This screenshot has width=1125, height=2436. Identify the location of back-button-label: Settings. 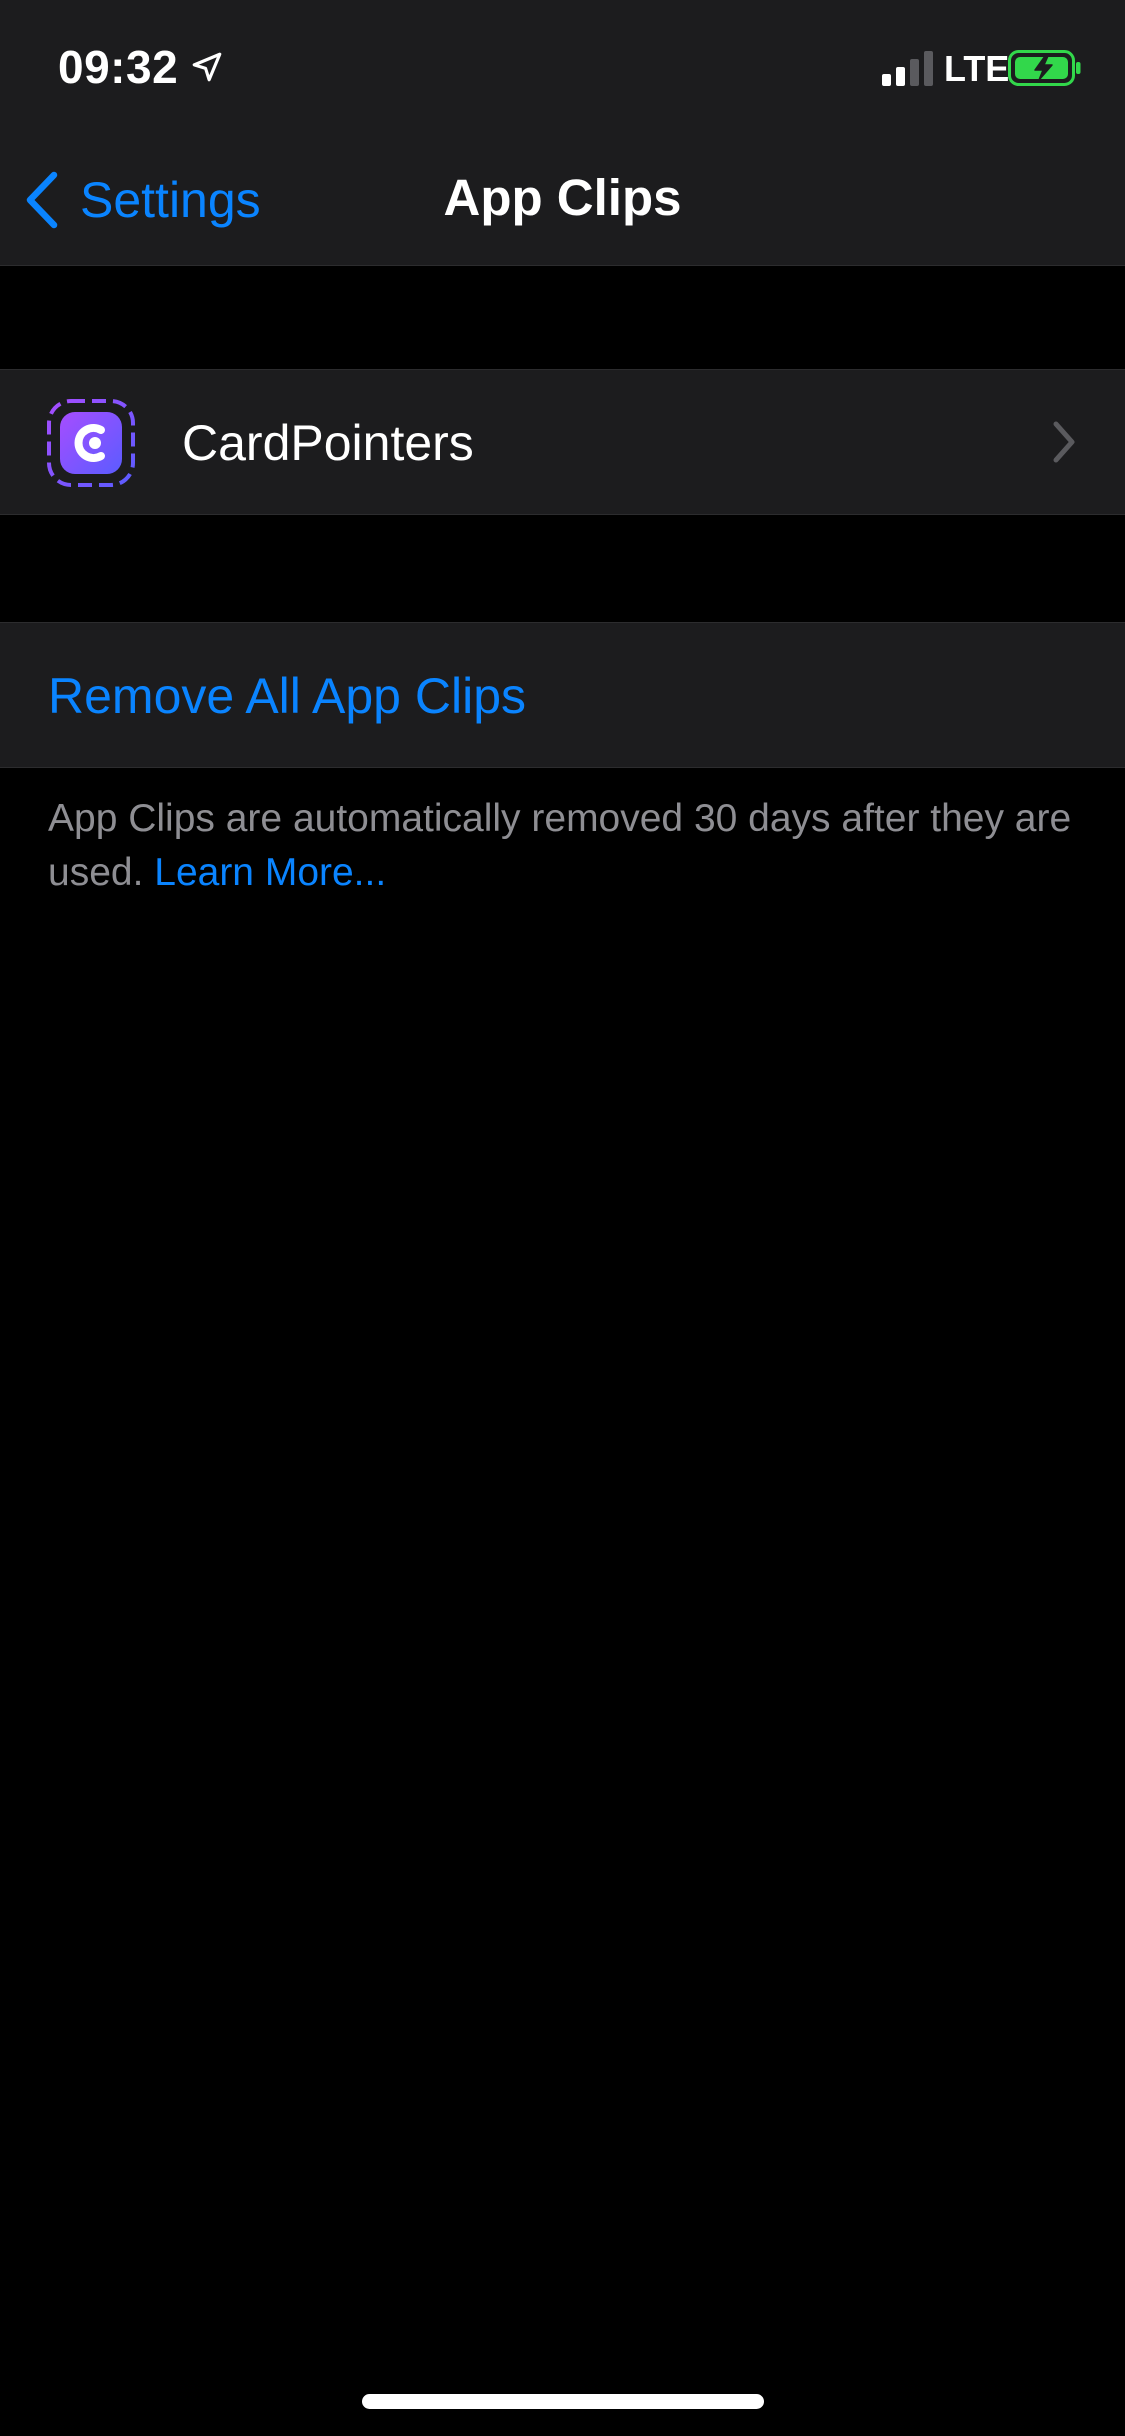
(170, 200).